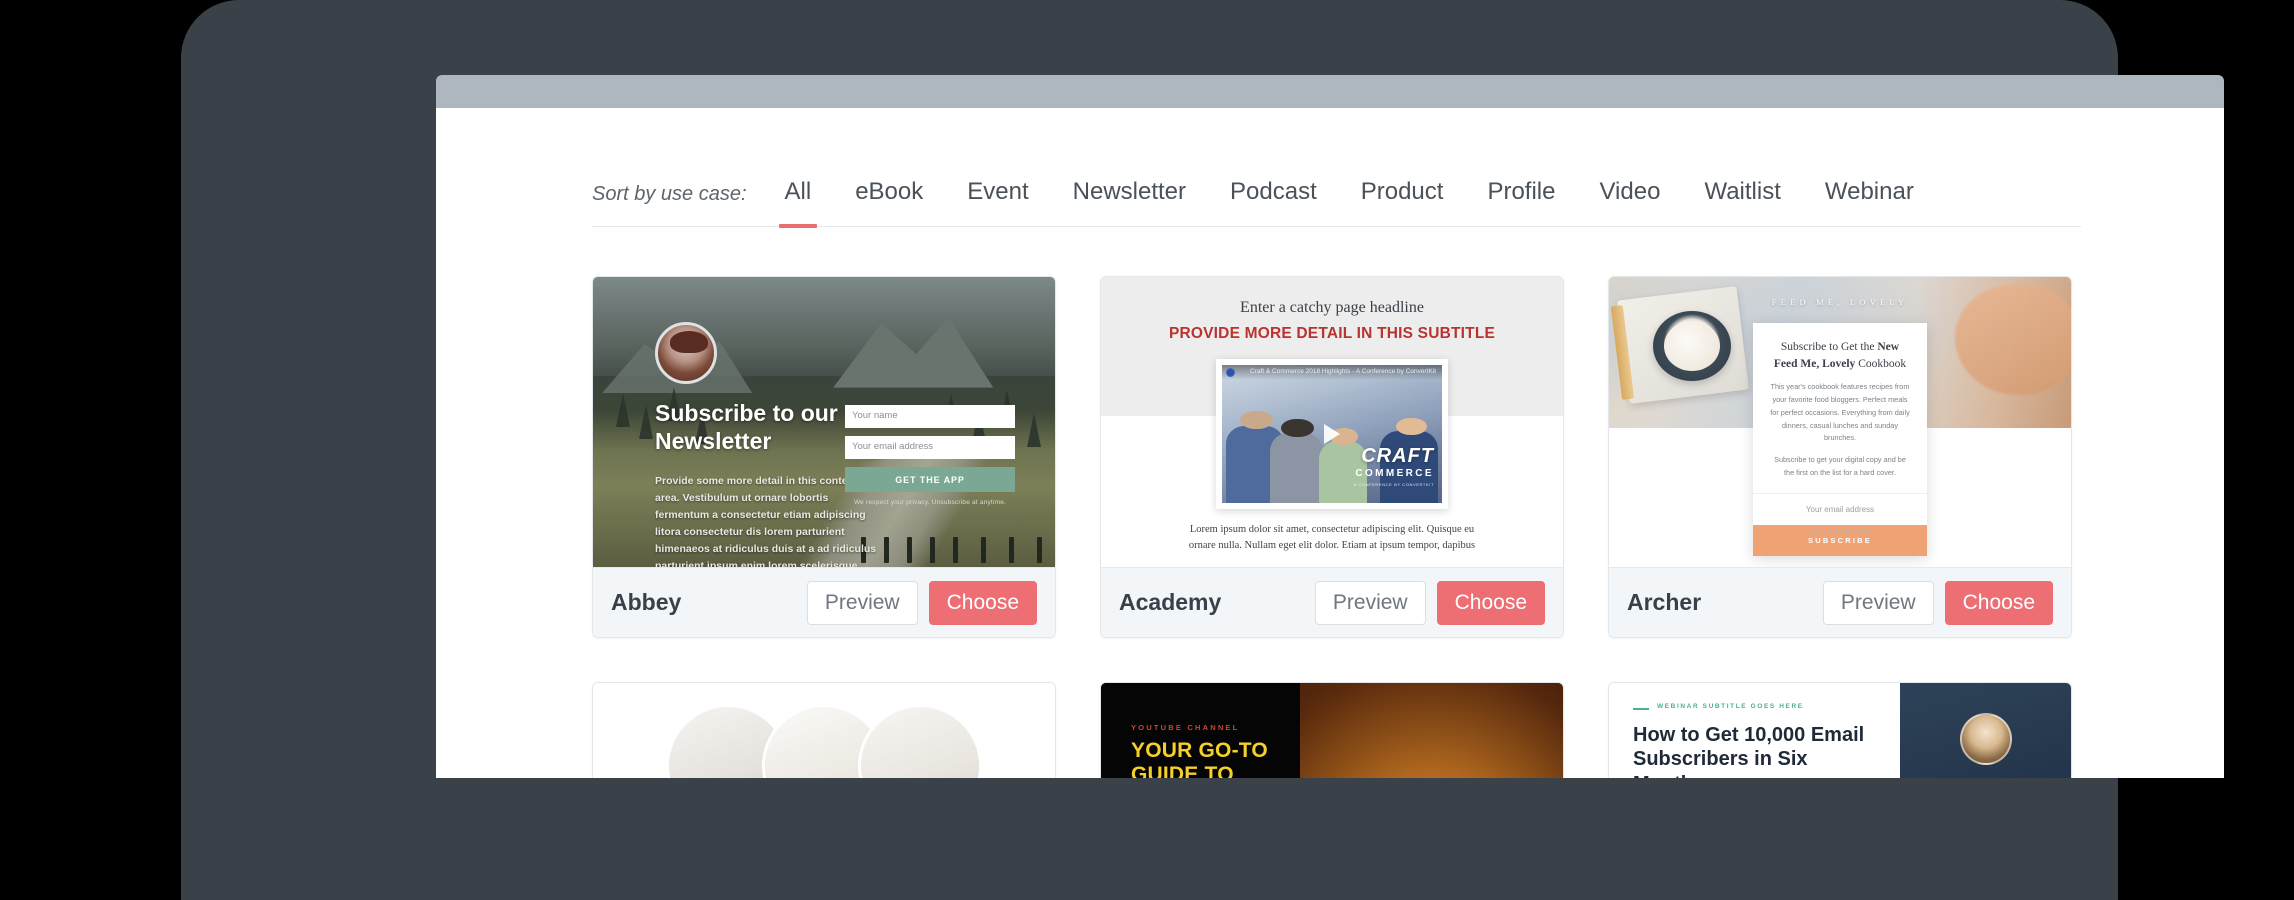 The height and width of the screenshot is (900, 2294). What do you see at coordinates (669, 194) in the screenshot?
I see `sort-by-use-case-label: Sort by use case:` at bounding box center [669, 194].